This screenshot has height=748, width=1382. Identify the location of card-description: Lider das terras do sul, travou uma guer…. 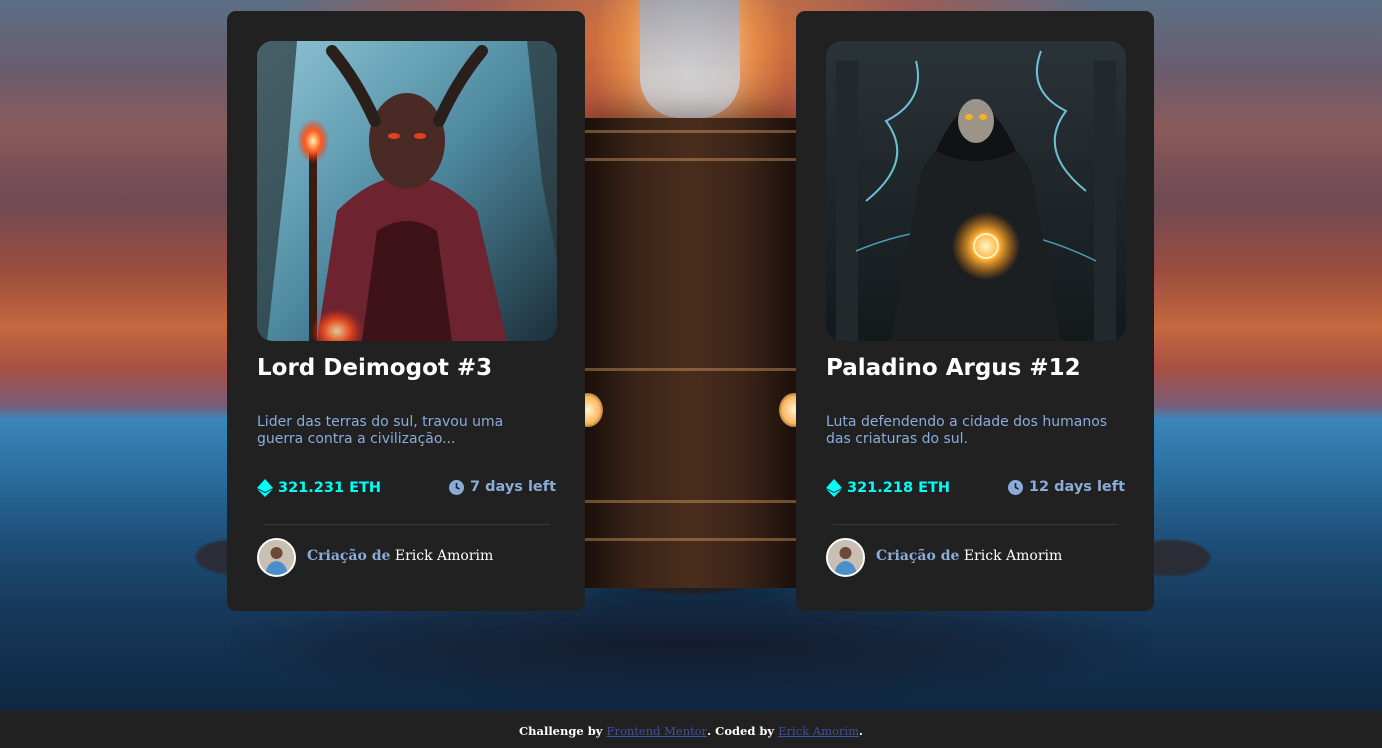
(380, 430).